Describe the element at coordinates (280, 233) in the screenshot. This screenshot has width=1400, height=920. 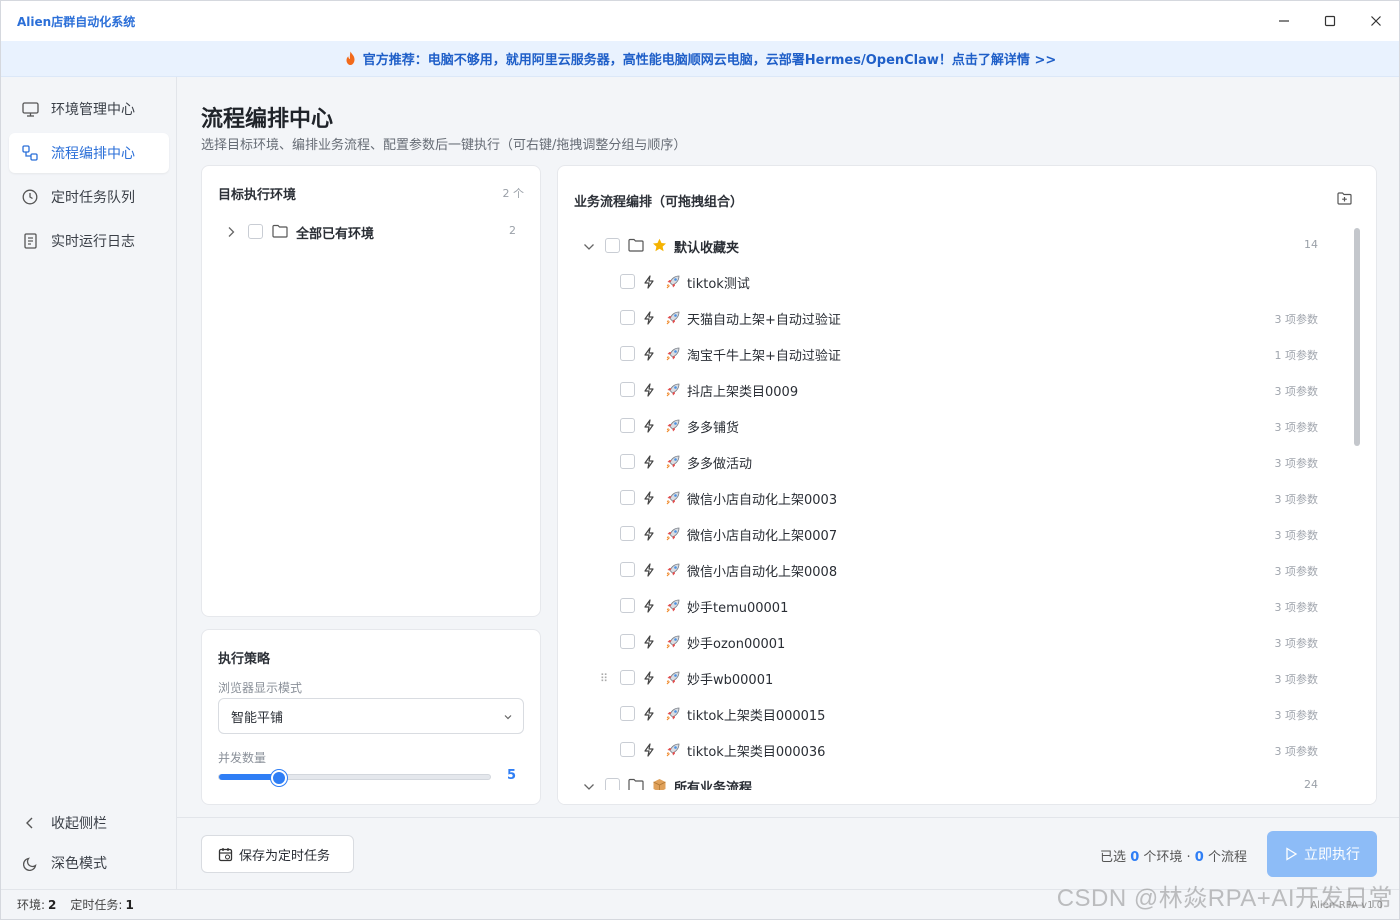
I see `folder-icon` at that location.